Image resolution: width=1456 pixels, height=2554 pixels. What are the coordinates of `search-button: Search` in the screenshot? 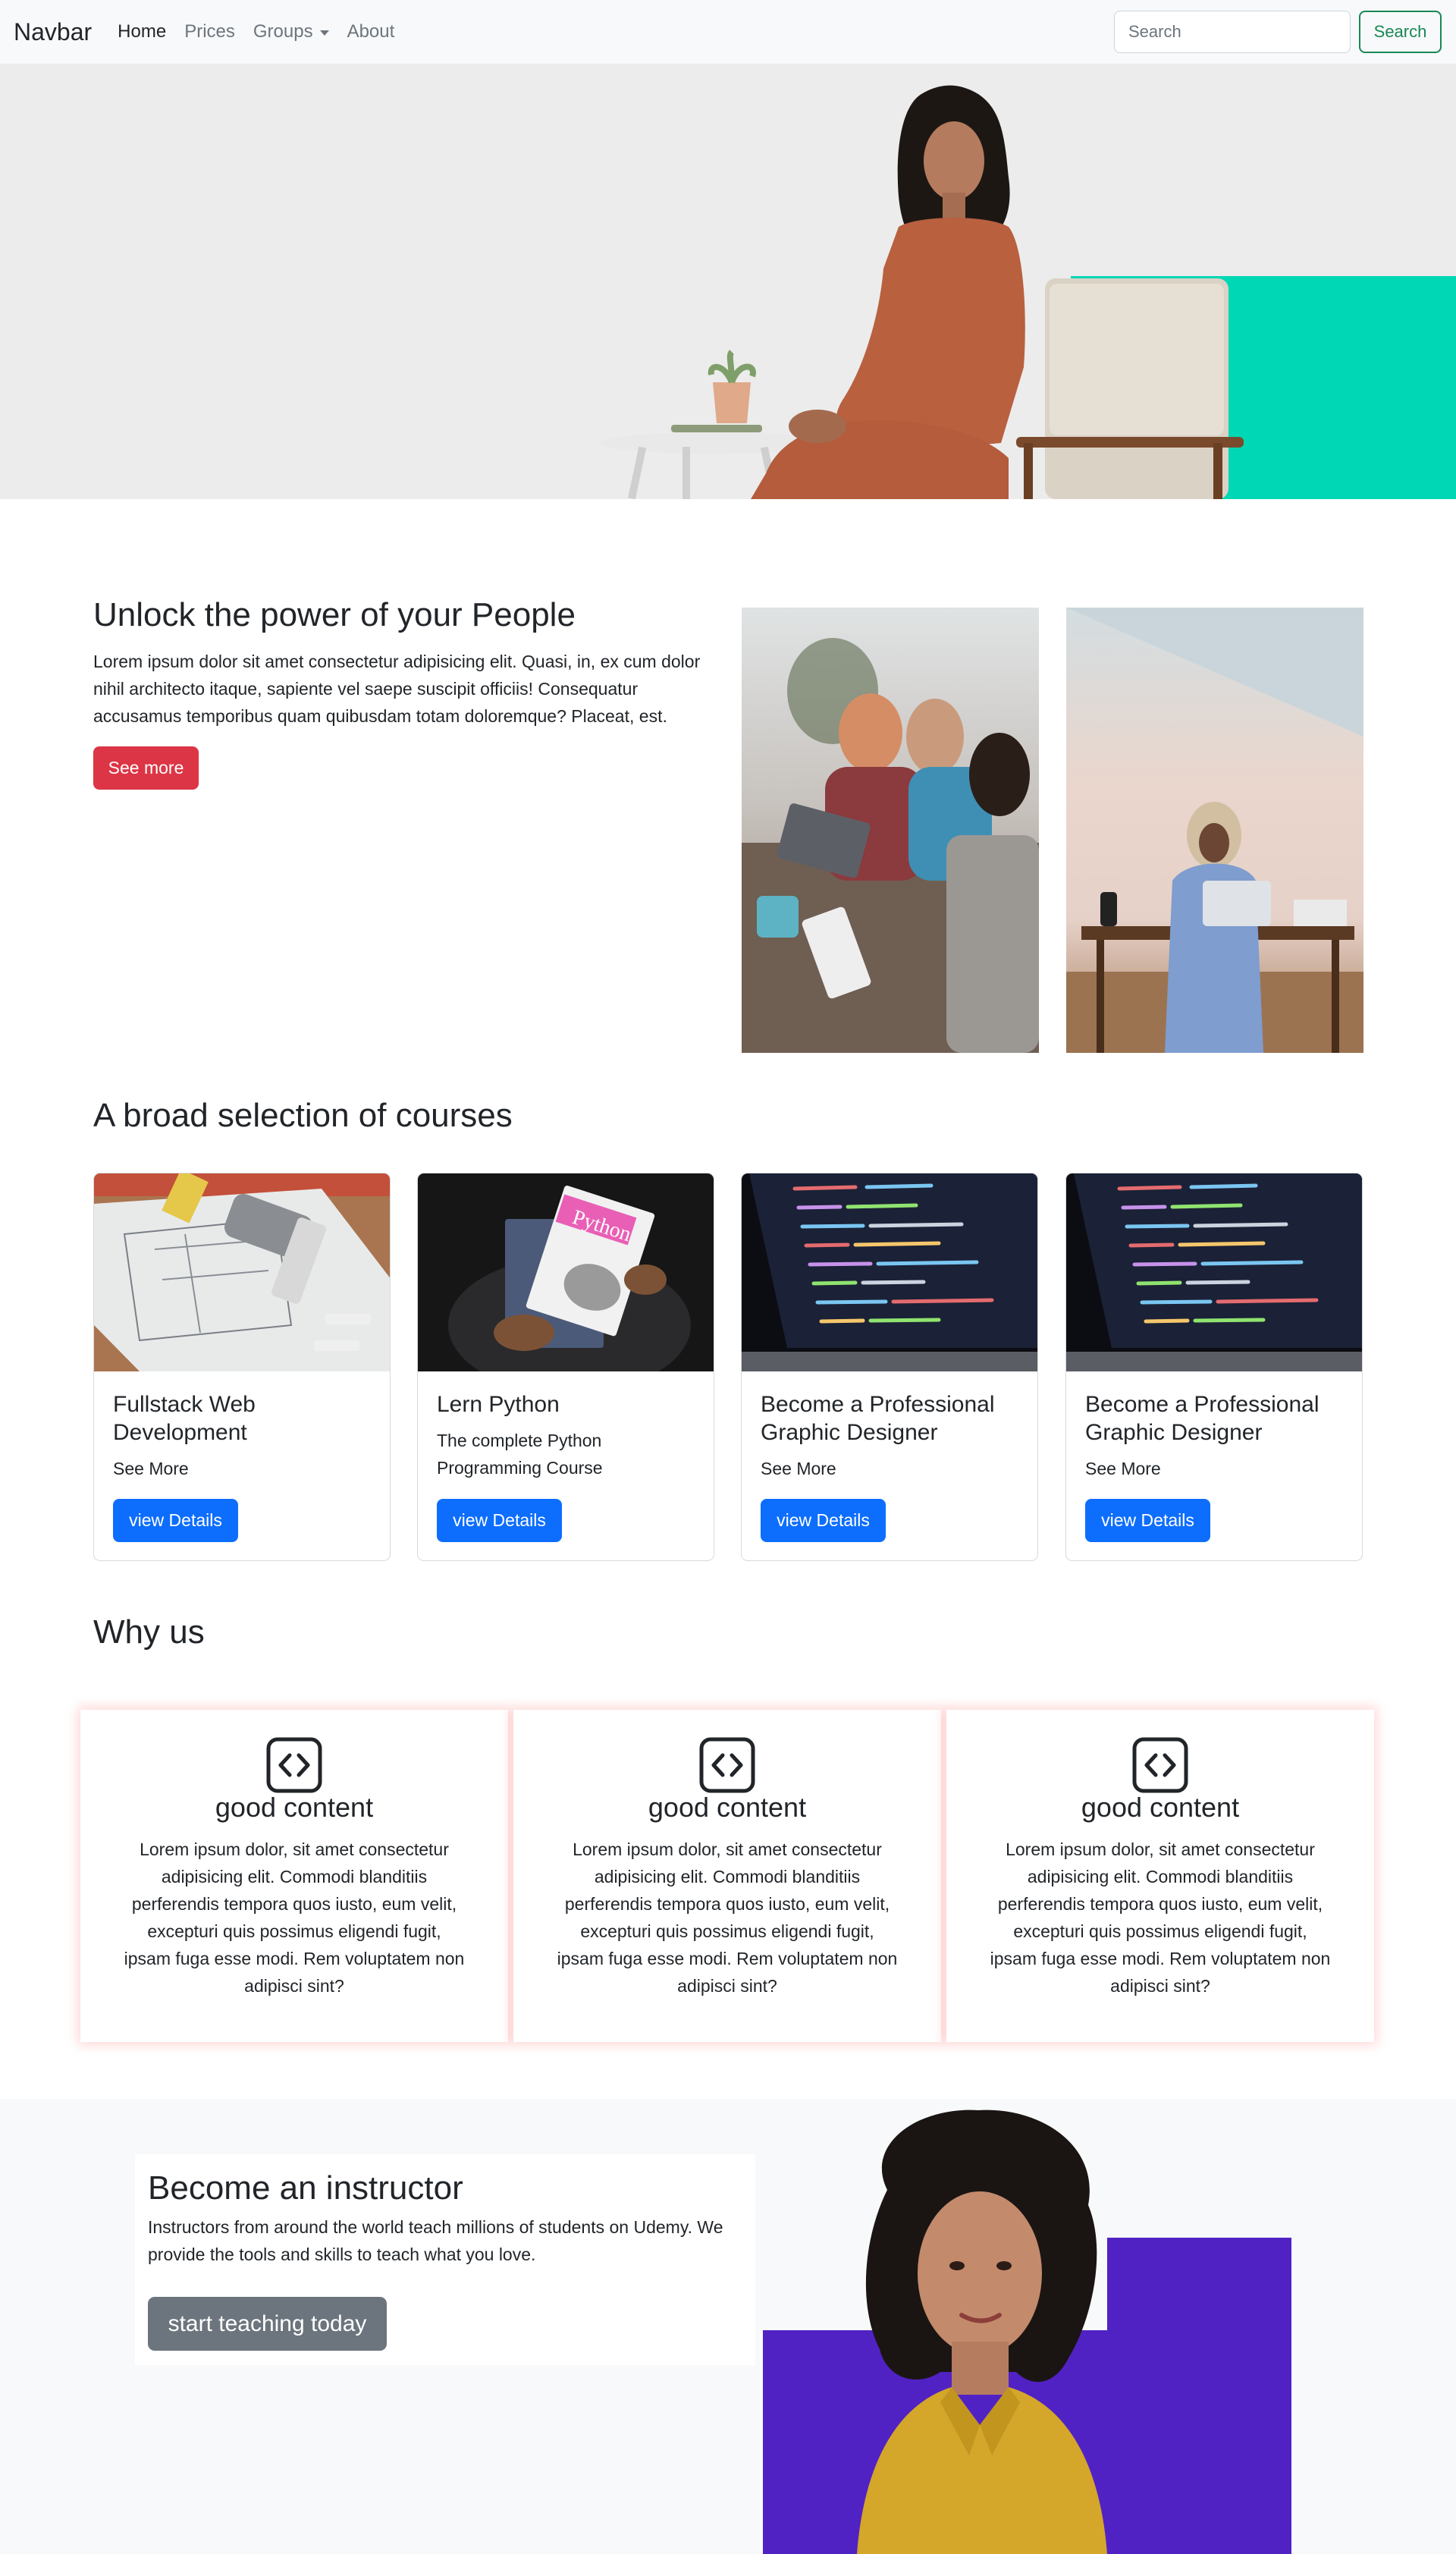 It's located at (1400, 32).